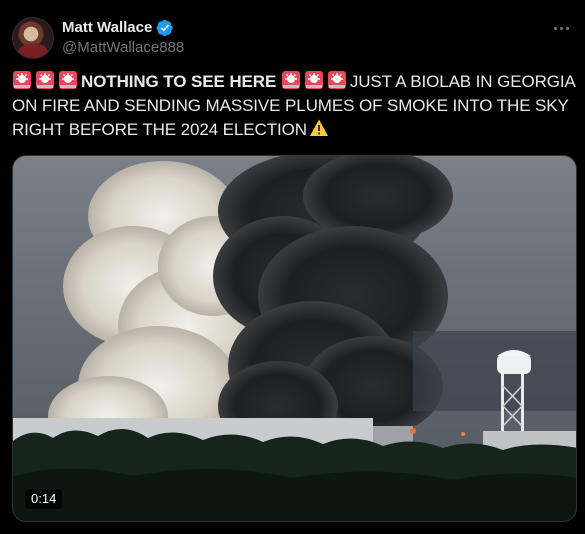 Image resolution: width=585 pixels, height=534 pixels. What do you see at coordinates (318, 127) in the screenshot?
I see `warning-icon` at bounding box center [318, 127].